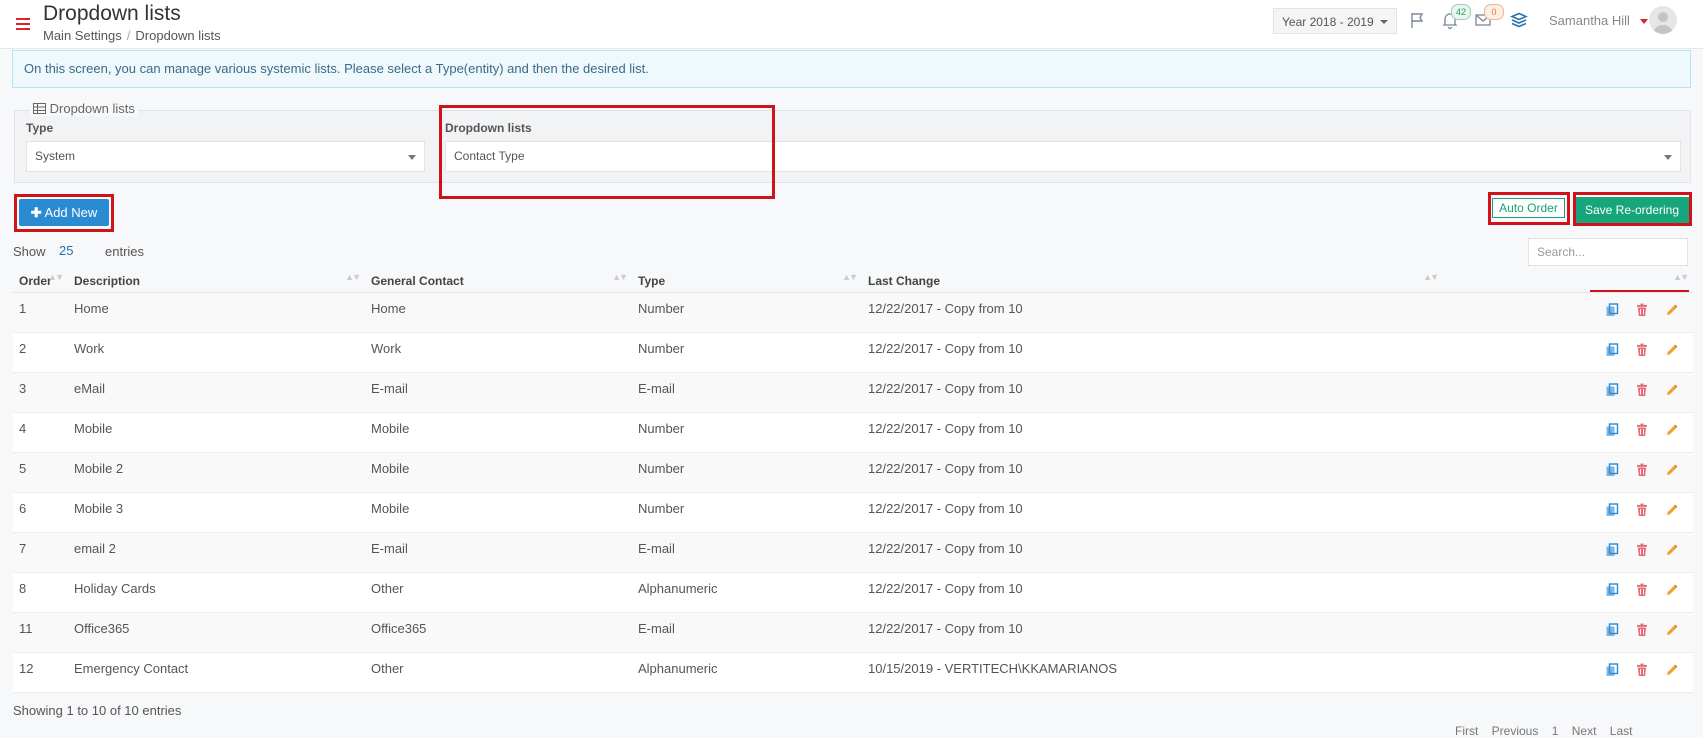 The image size is (1703, 738). Describe the element at coordinates (216, 592) in the screenshot. I see `cell-description: Holiday Cards` at that location.